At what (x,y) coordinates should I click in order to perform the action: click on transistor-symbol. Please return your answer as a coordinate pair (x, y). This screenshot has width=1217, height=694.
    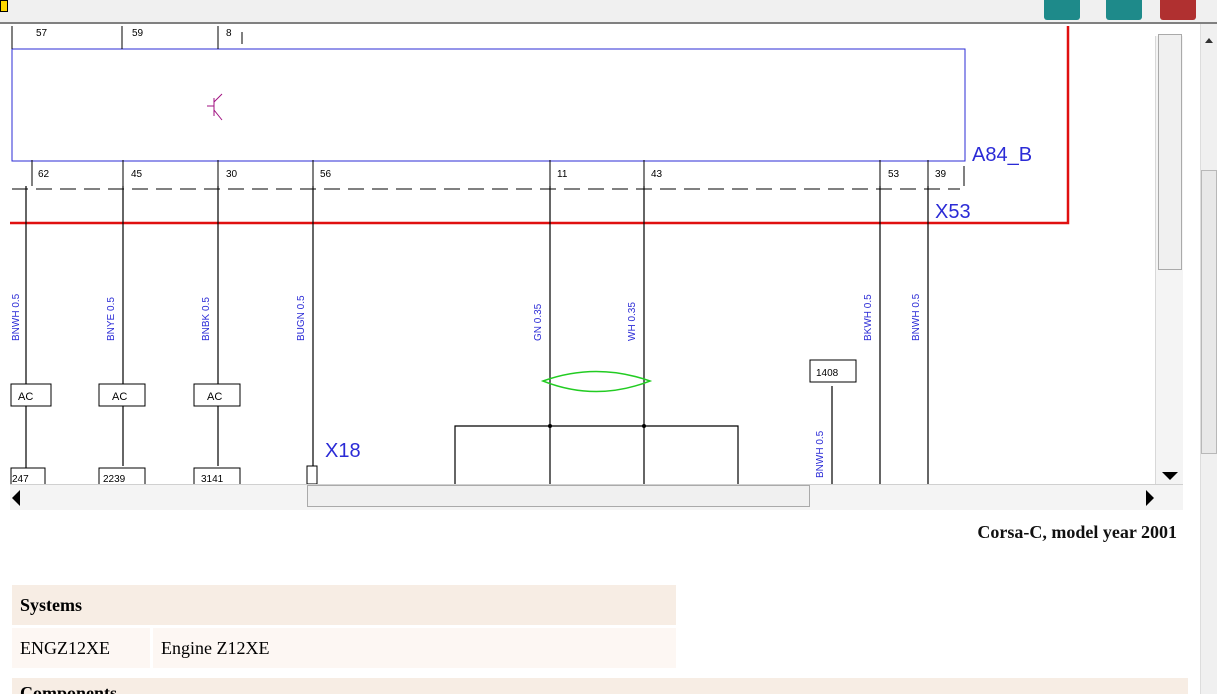
    Looking at the image, I should click on (215, 107).